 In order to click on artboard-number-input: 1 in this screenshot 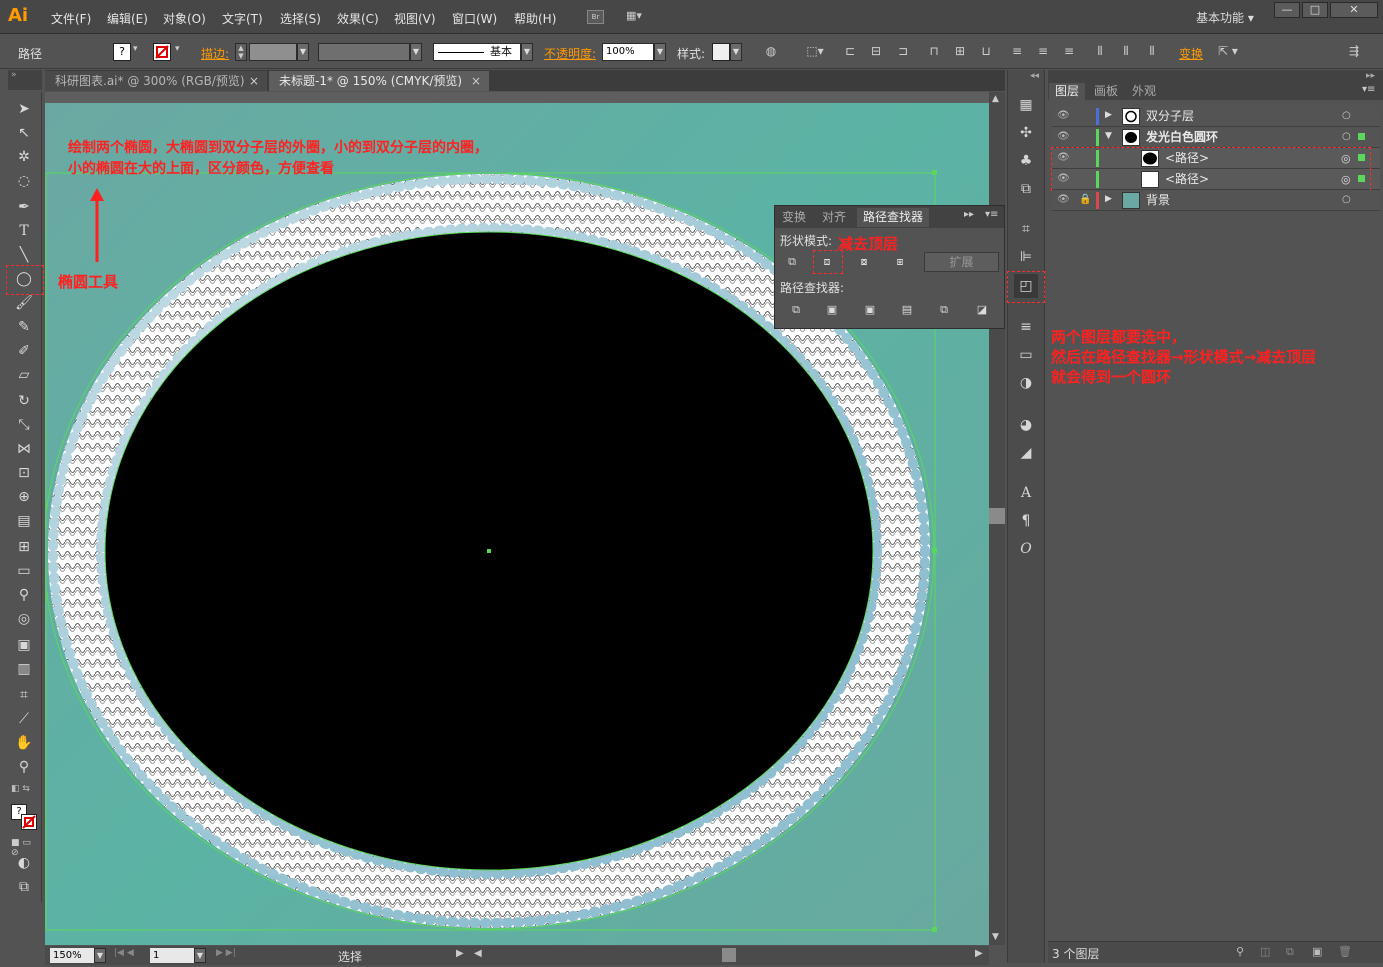, I will do `click(172, 955)`.